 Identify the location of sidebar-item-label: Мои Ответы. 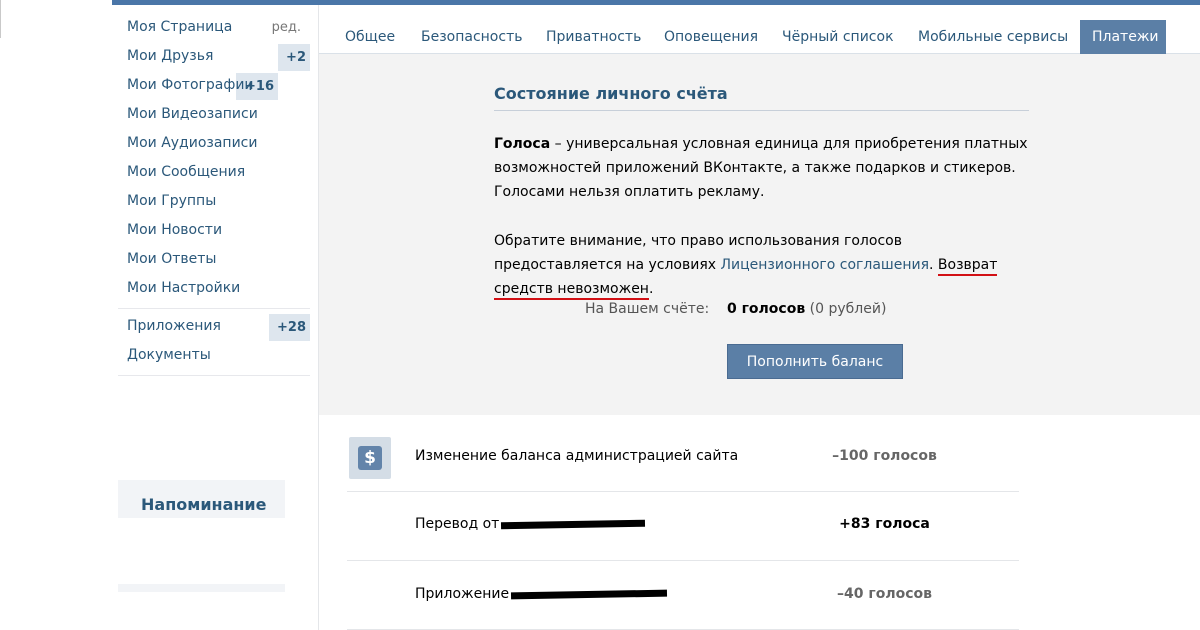
(171, 259).